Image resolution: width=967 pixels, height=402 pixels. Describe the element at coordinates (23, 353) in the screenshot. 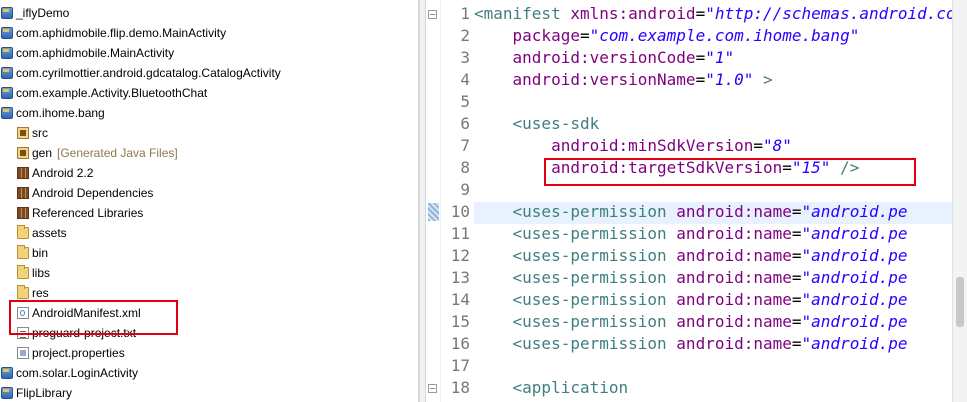

I see `properties-file-icon` at that location.